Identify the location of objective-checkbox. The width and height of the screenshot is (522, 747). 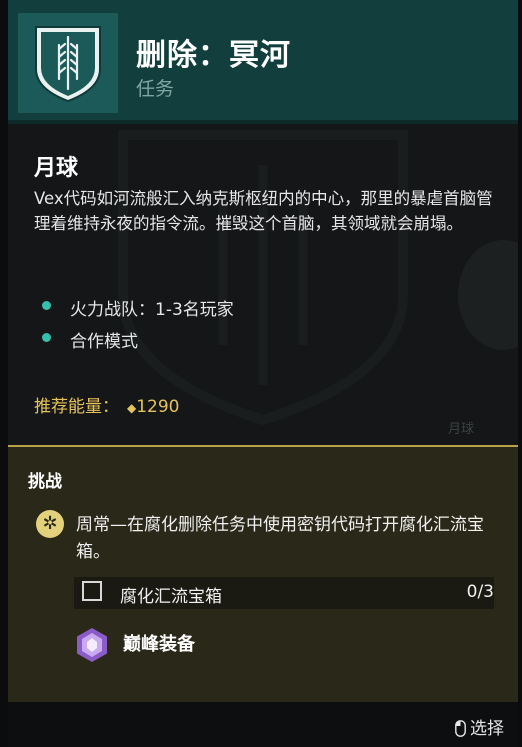
(92, 591).